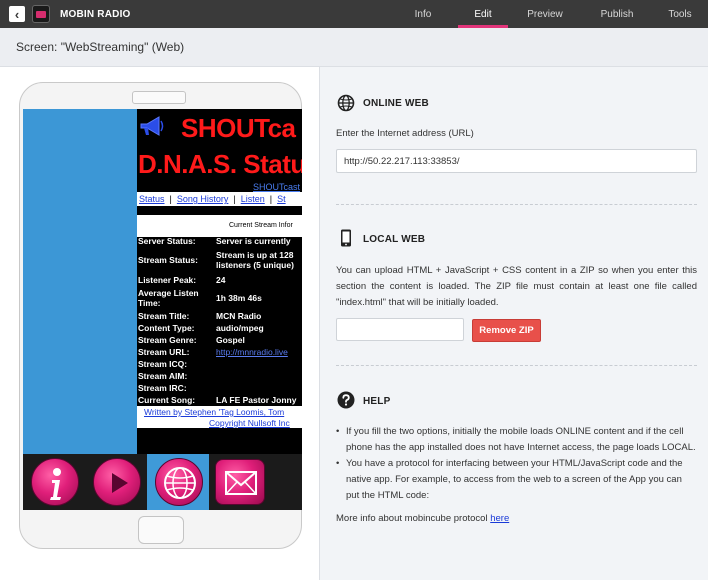 The image size is (708, 580). I want to click on stat-label: Listener Peak:, so click(167, 280).